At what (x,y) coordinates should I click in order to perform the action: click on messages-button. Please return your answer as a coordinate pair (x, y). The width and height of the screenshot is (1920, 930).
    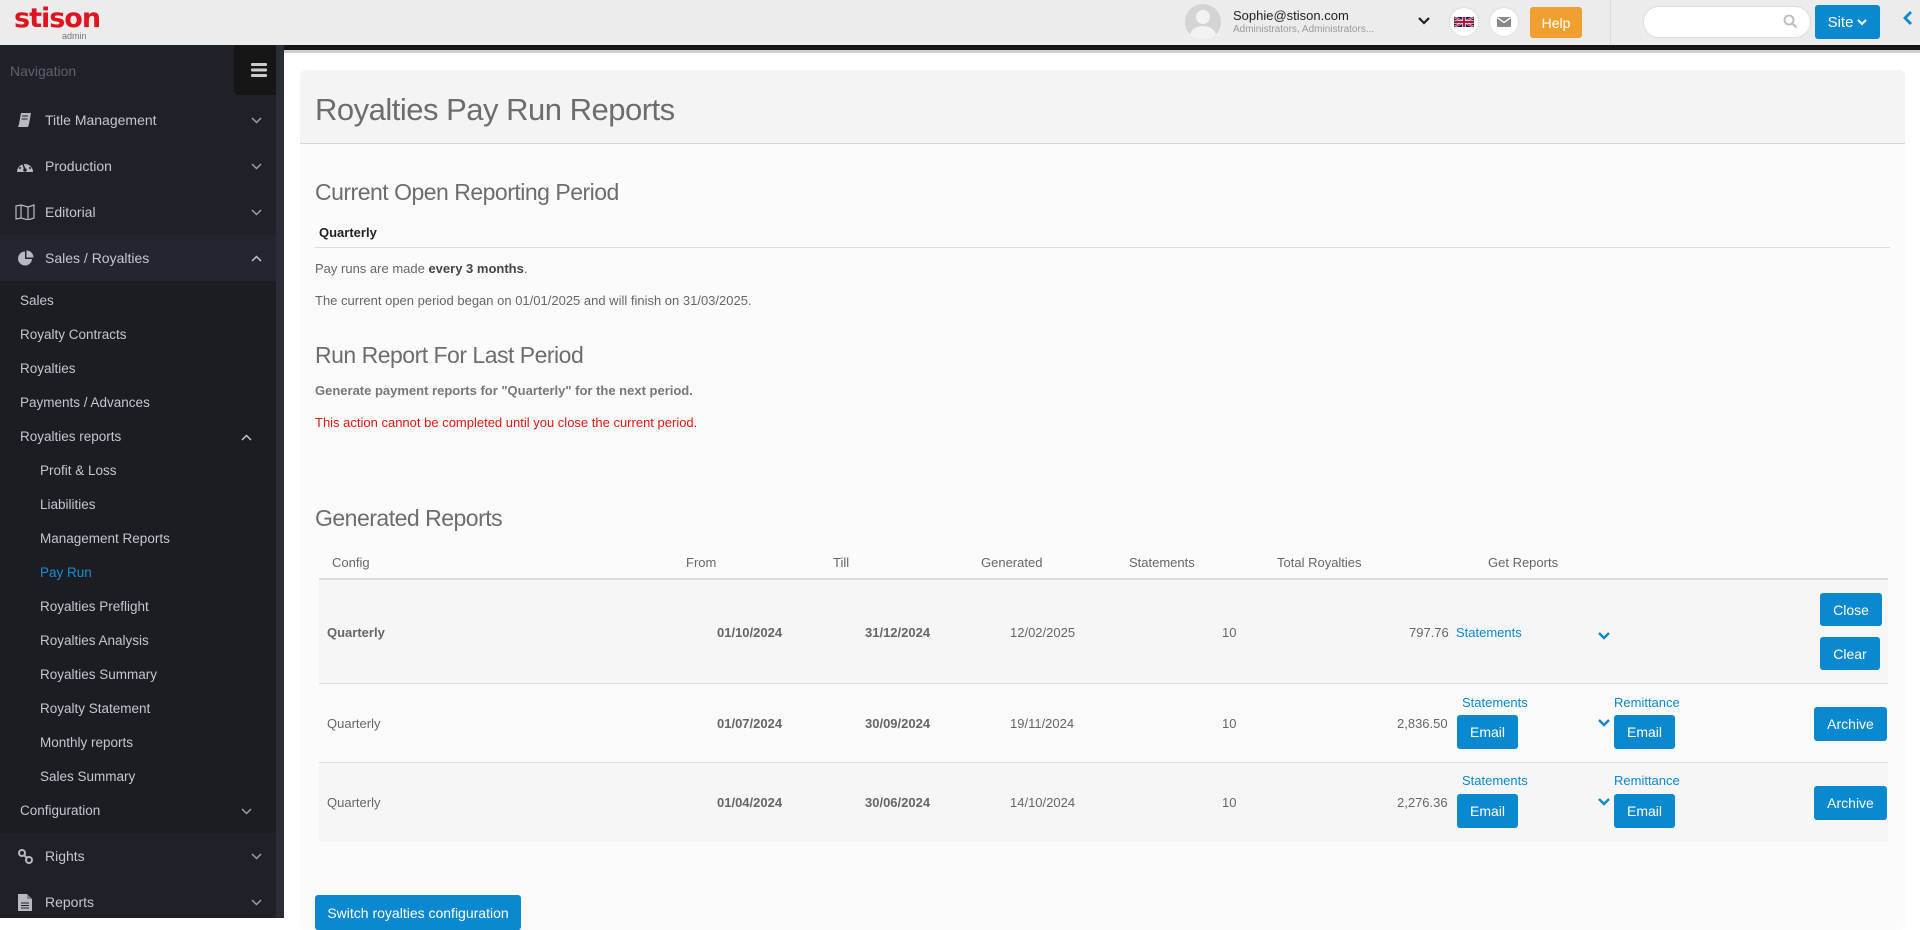
    Looking at the image, I should click on (1504, 22).